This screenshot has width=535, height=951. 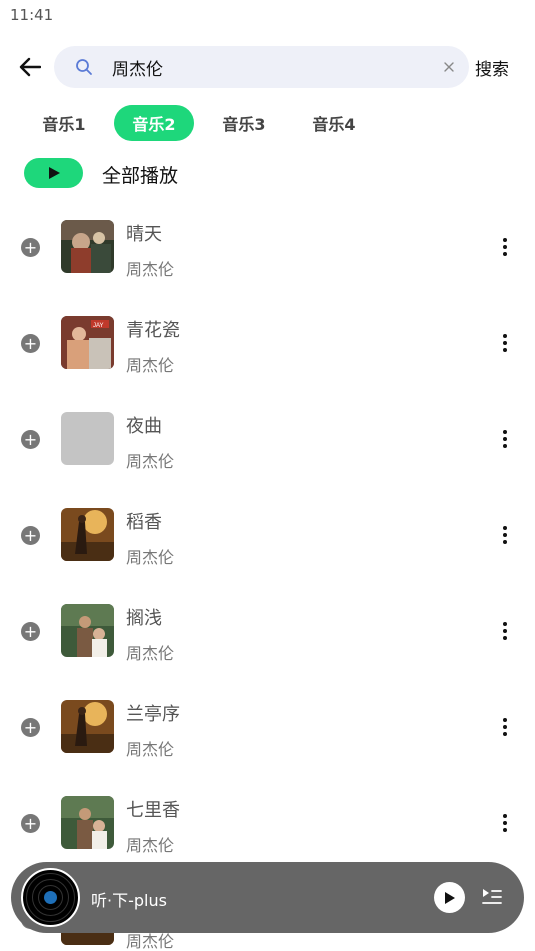 What do you see at coordinates (154, 123) in the screenshot?
I see `tab-music-2: 音乐2` at bounding box center [154, 123].